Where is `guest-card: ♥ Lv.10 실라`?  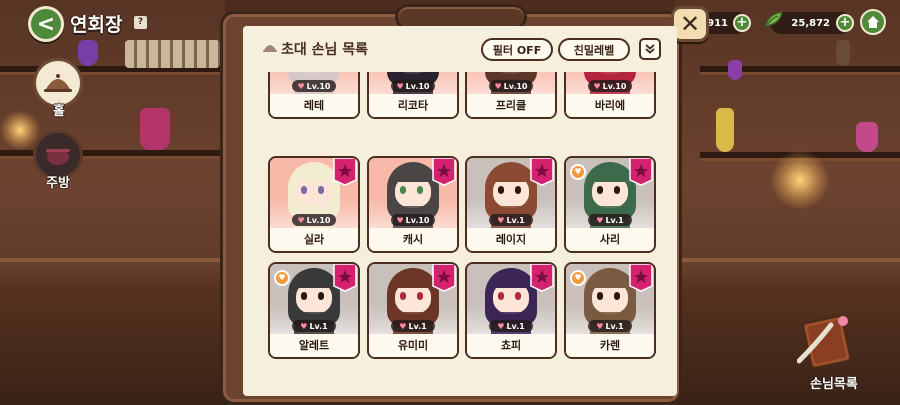 guest-card: ♥ Lv.10 실라 is located at coordinates (314, 204).